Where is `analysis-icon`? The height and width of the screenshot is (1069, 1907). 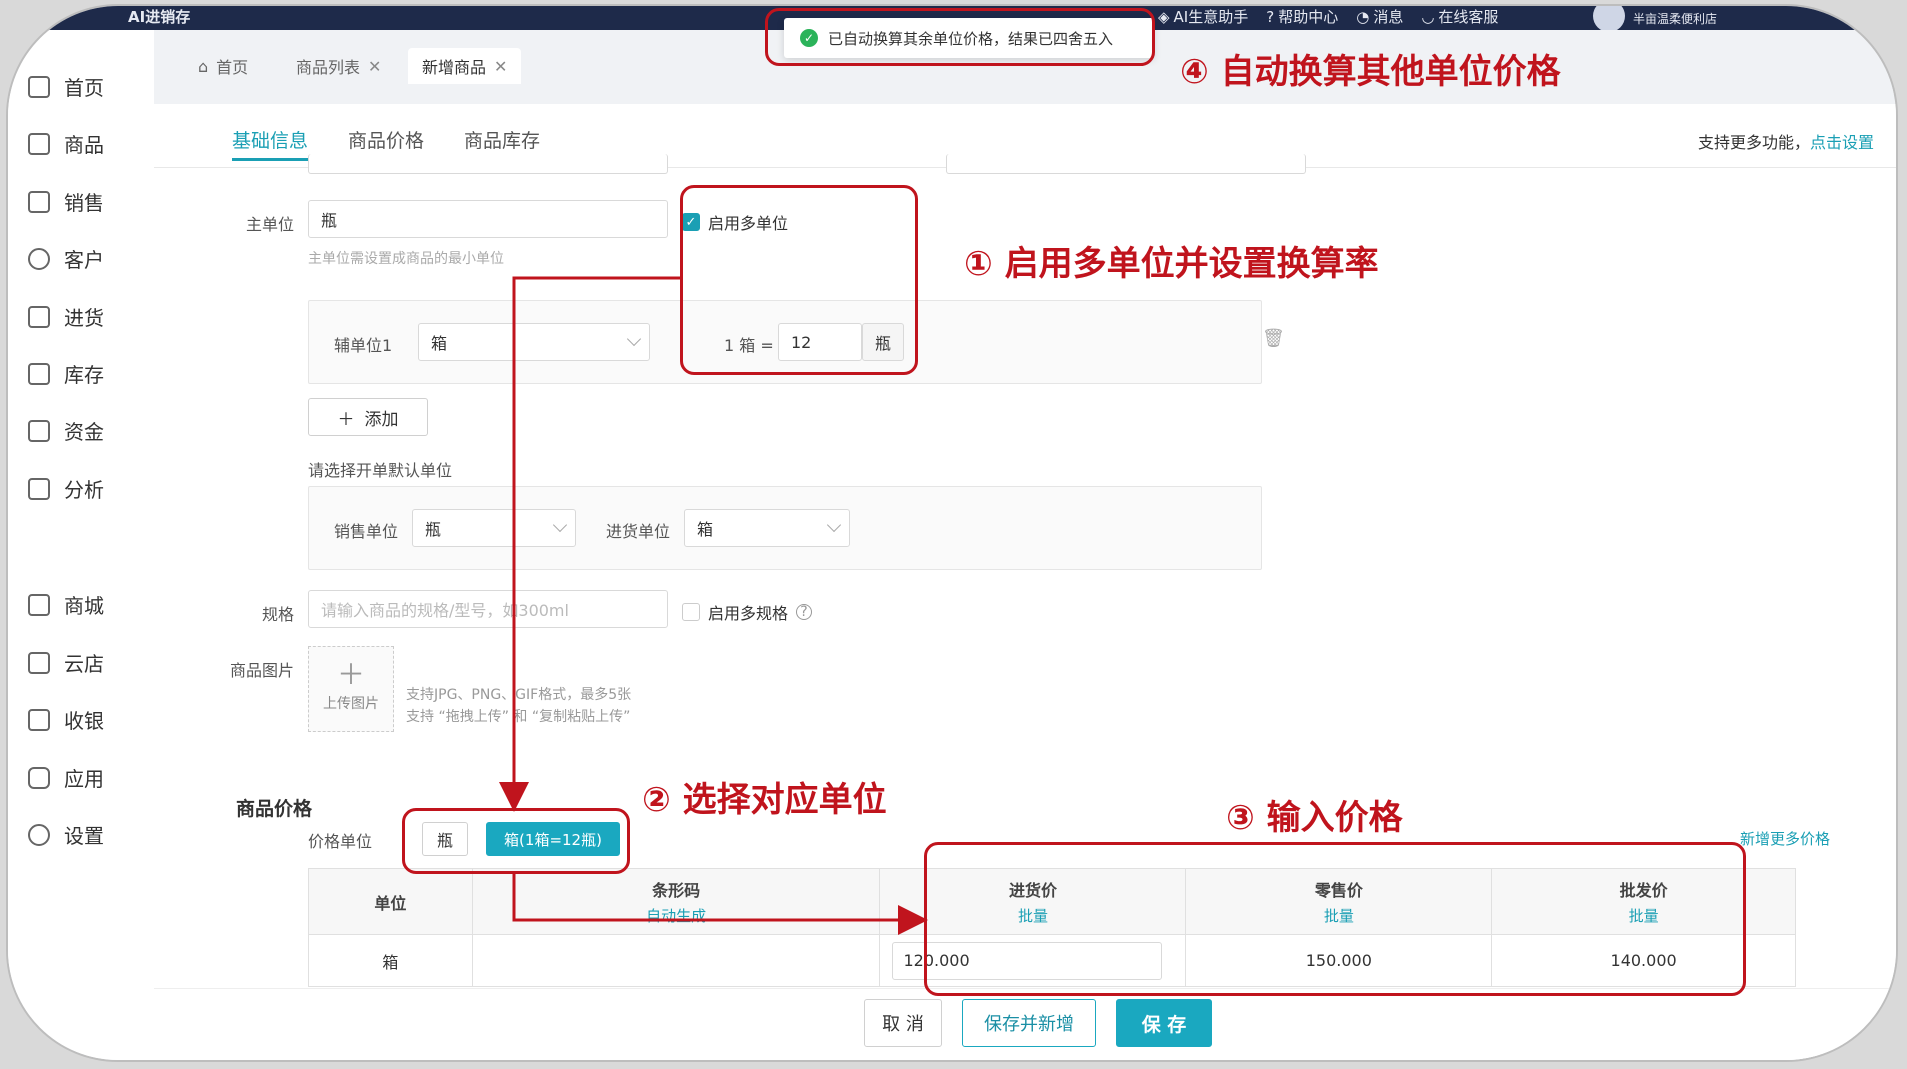
analysis-icon is located at coordinates (39, 488).